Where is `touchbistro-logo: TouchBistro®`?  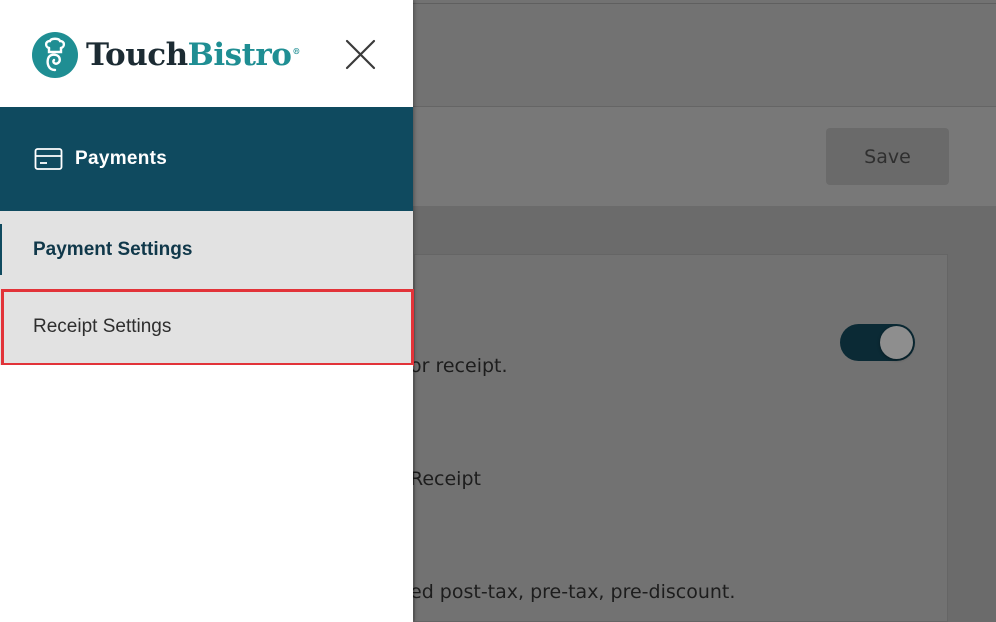 touchbistro-logo: TouchBistro® is located at coordinates (166, 55).